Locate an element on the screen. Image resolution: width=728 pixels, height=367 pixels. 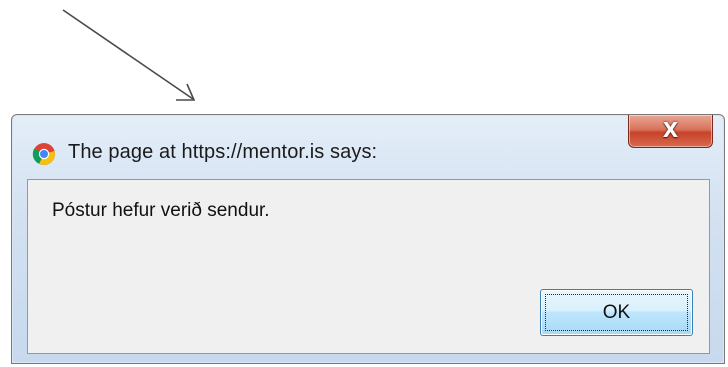
ok-button-label: OK is located at coordinates (616, 312).